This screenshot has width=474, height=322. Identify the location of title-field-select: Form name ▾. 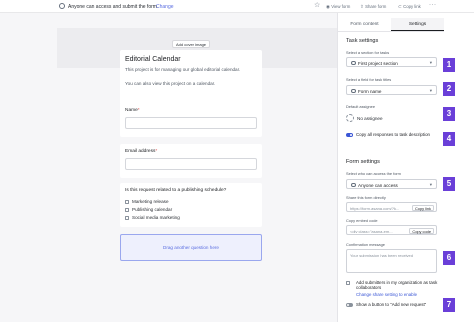
(391, 90).